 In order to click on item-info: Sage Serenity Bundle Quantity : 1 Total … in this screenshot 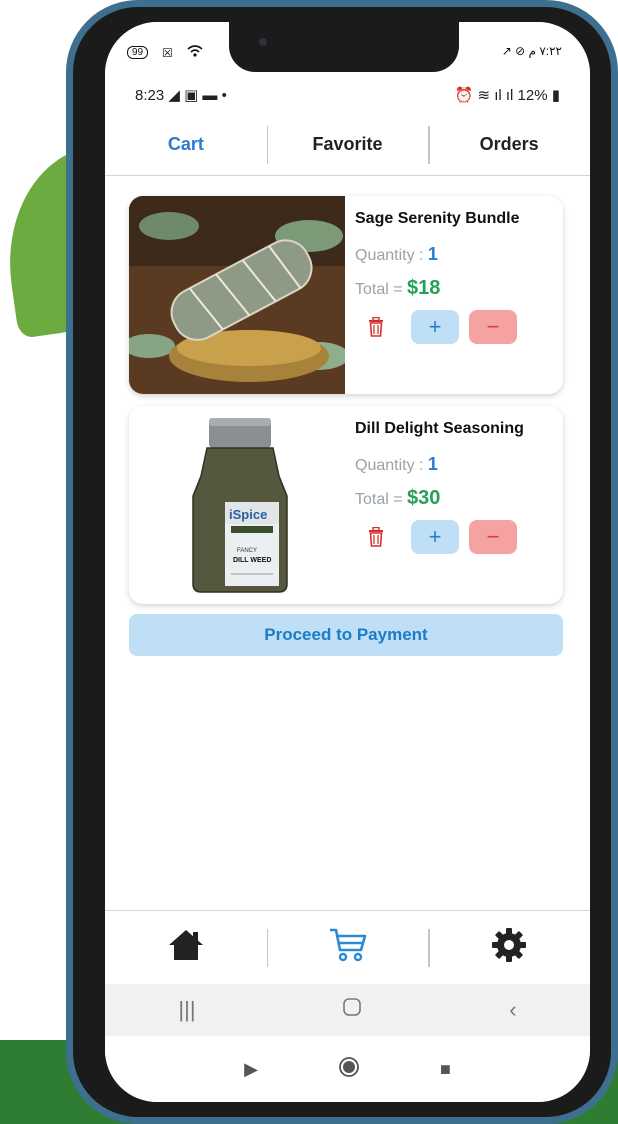, I will do `click(455, 255)`.